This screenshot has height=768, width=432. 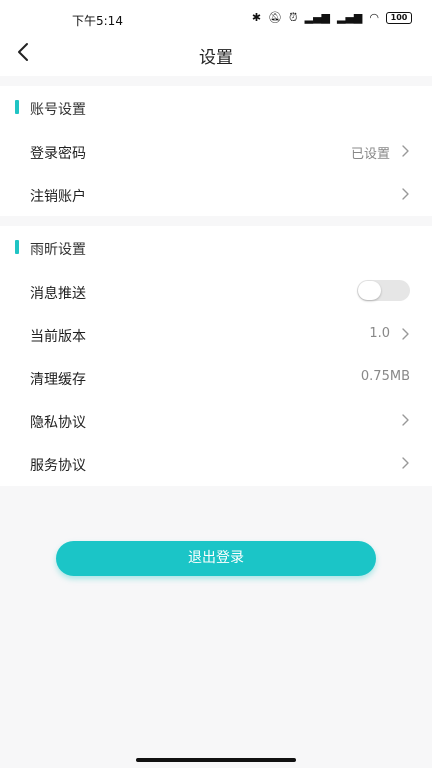 I want to click on toggle-knob, so click(x=369, y=290).